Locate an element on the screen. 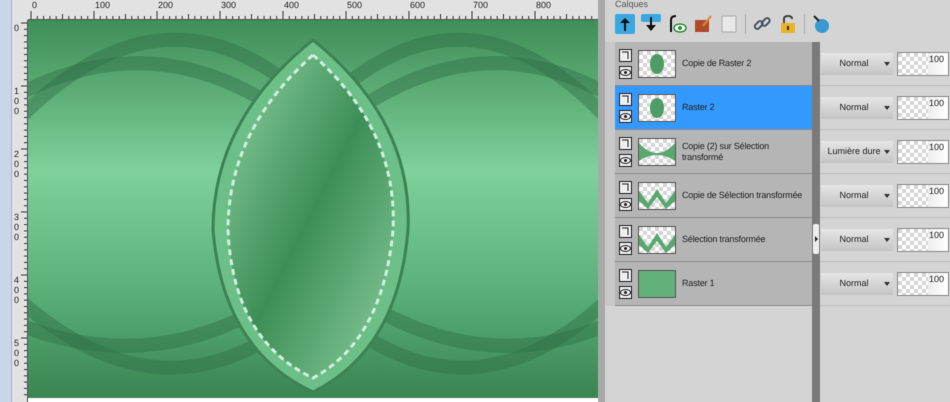 Image resolution: width=950 pixels, height=402 pixels. layer-row: Copie de Raster 2 is located at coordinates (713, 64).